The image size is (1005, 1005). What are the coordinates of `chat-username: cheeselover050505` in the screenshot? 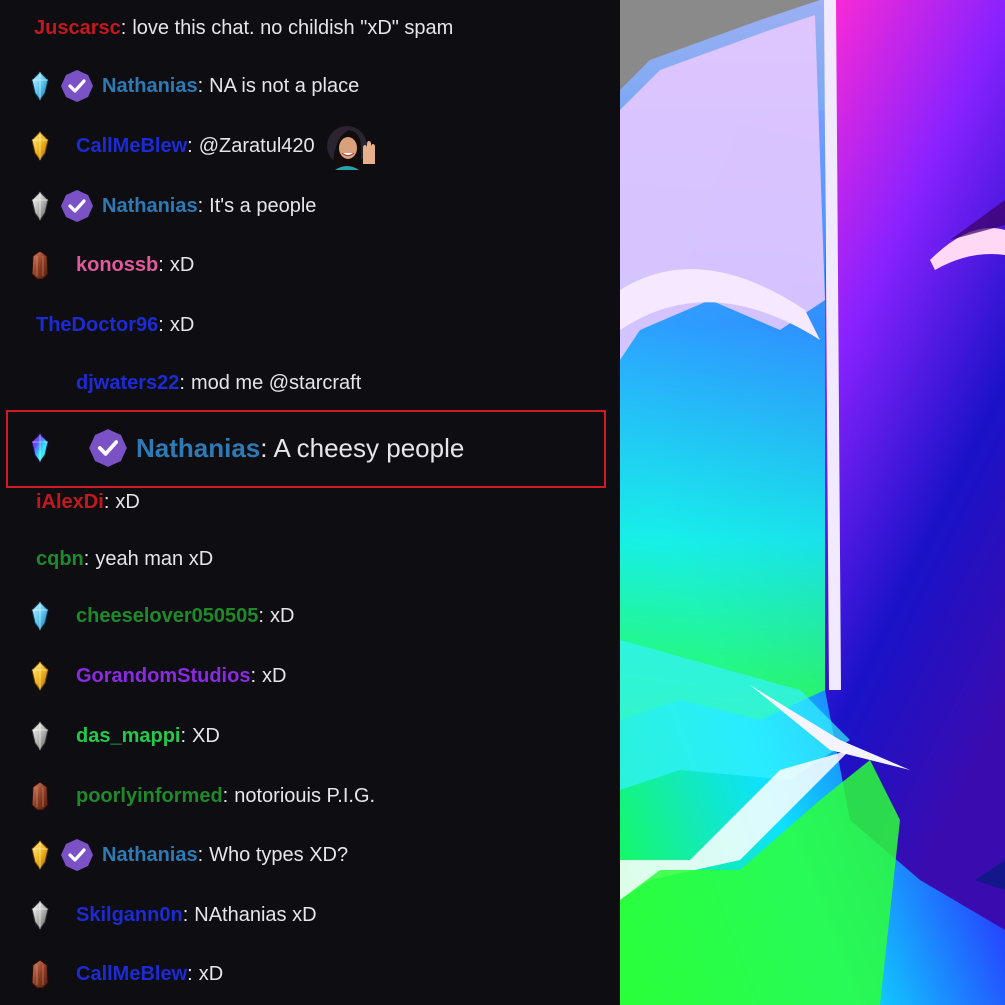 It's located at (167, 616).